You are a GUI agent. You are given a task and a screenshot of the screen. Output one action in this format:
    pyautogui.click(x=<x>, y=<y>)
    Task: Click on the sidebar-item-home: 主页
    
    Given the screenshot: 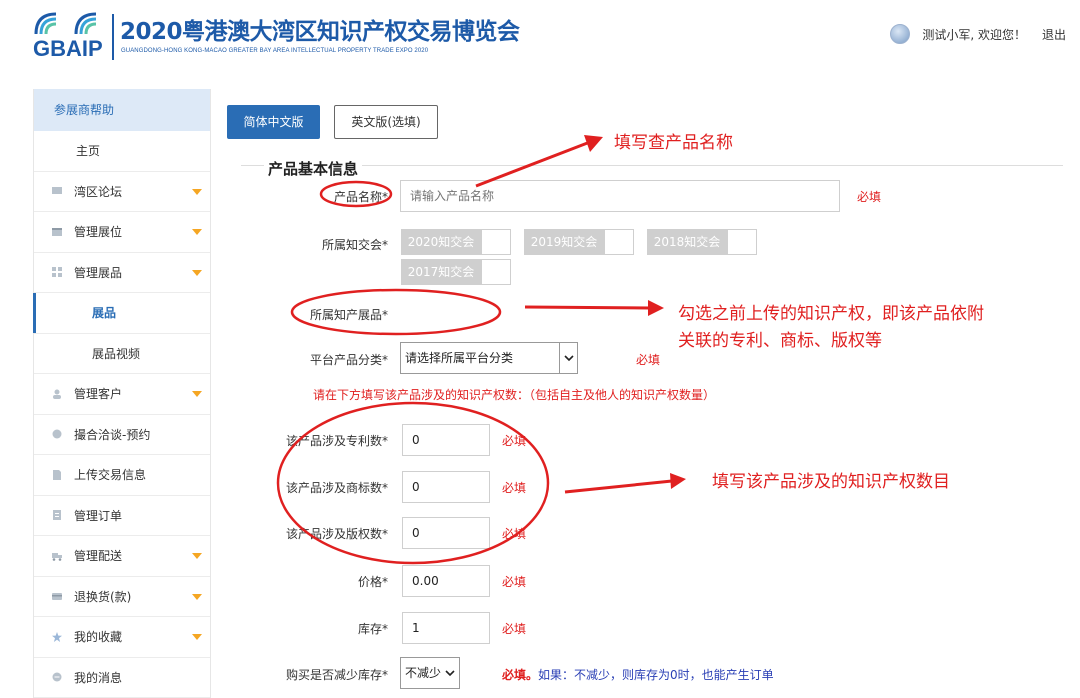 What is the action you would take?
    pyautogui.click(x=122, y=151)
    